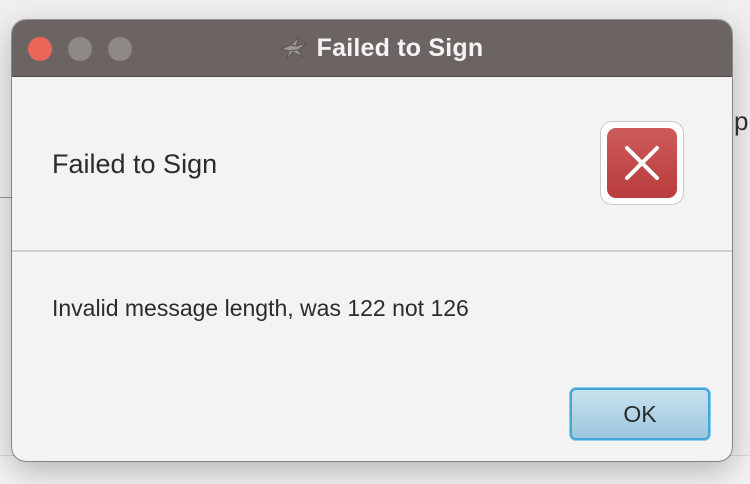 The width and height of the screenshot is (750, 484). What do you see at coordinates (640, 414) in the screenshot?
I see `ok-button: OK` at bounding box center [640, 414].